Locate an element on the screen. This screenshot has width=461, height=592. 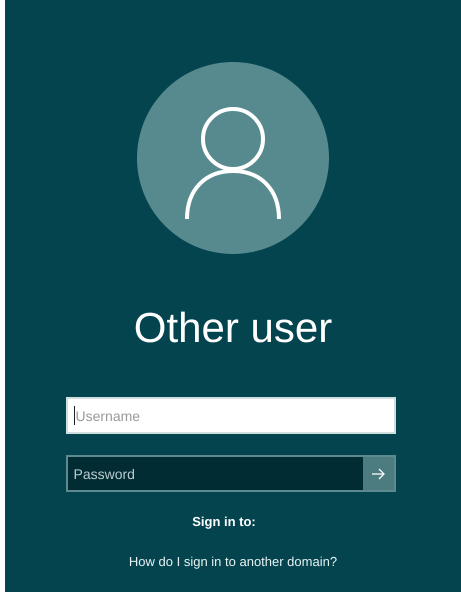
sign-in-label: Sign in to: is located at coordinates (224, 521).